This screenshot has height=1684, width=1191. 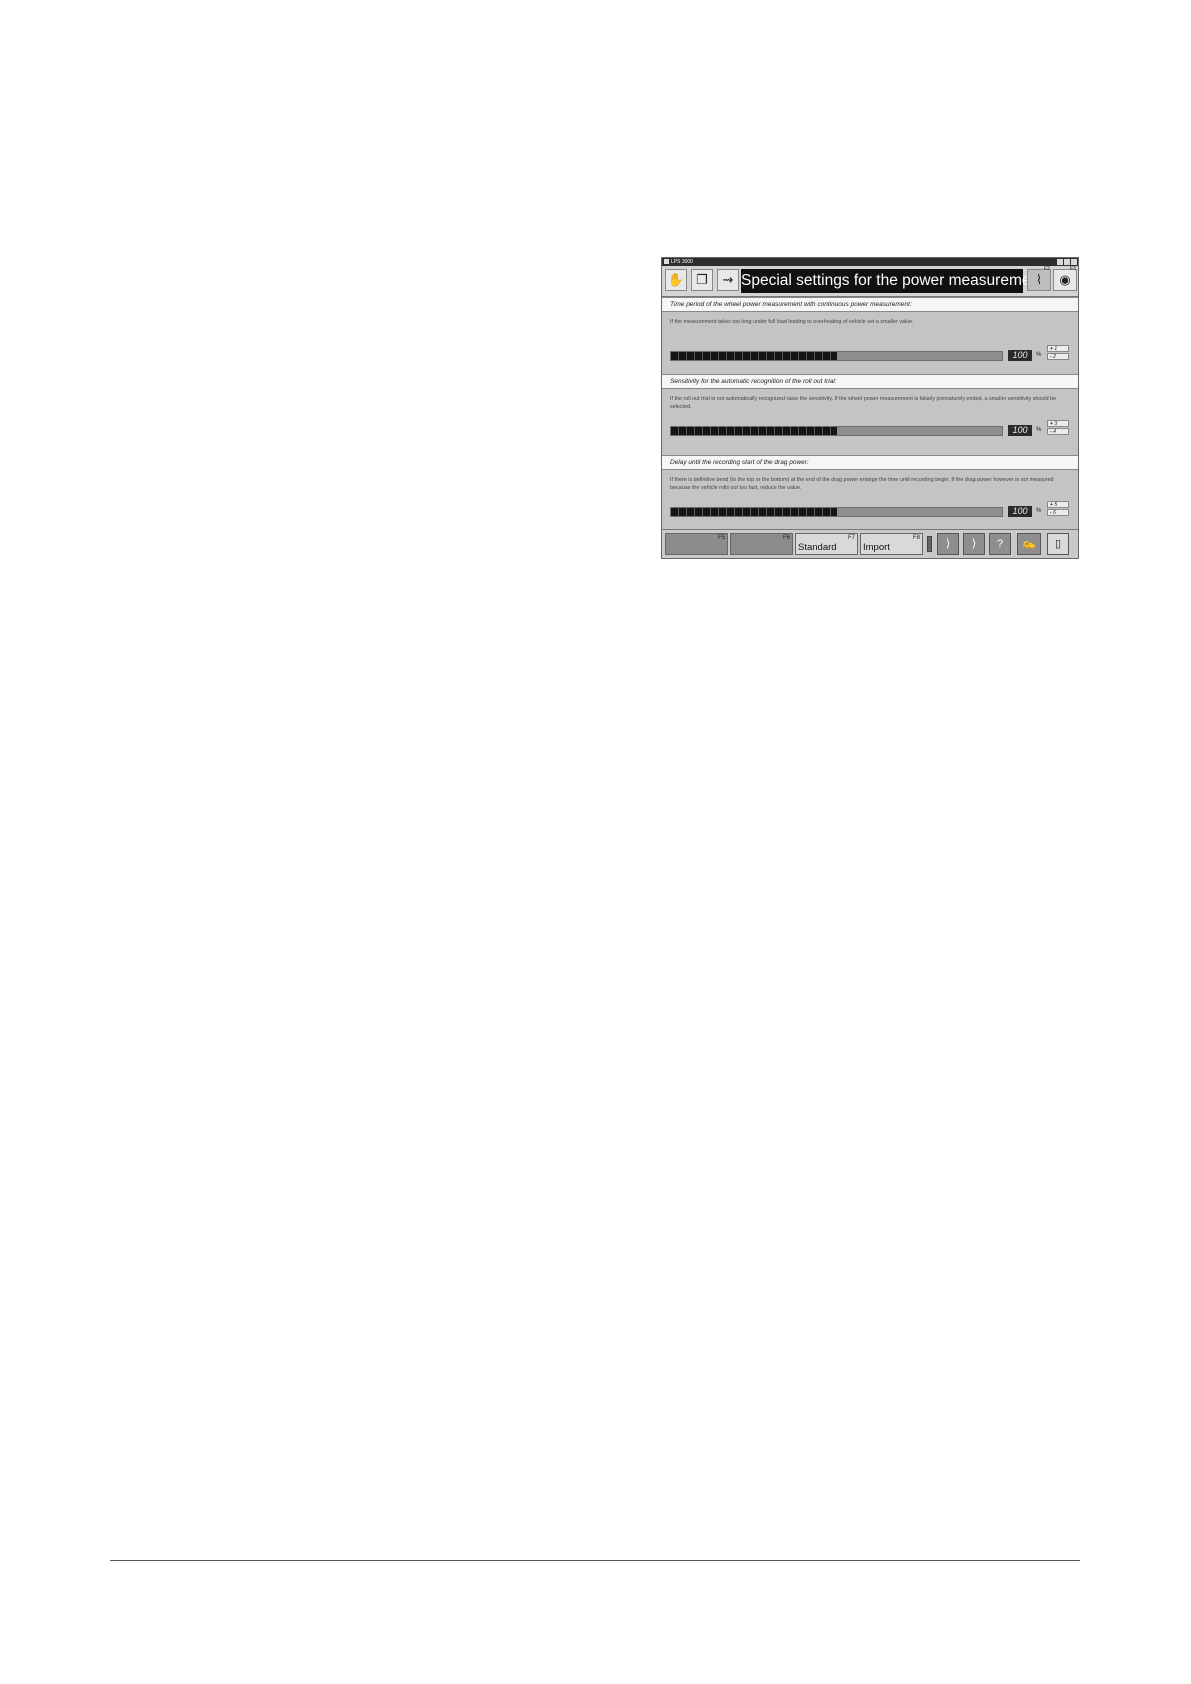 I want to click on separator-indicator, so click(x=929, y=544).